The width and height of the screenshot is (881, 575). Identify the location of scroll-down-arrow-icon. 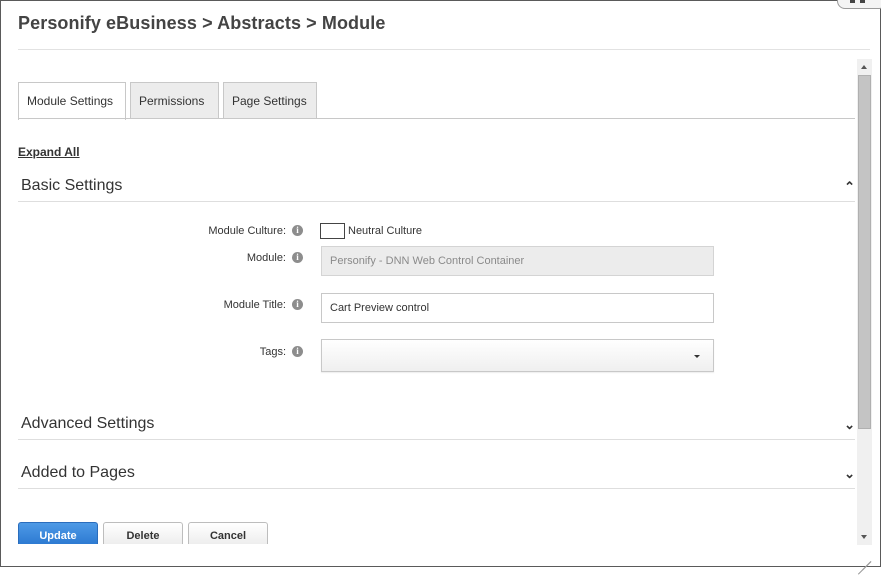
(864, 537).